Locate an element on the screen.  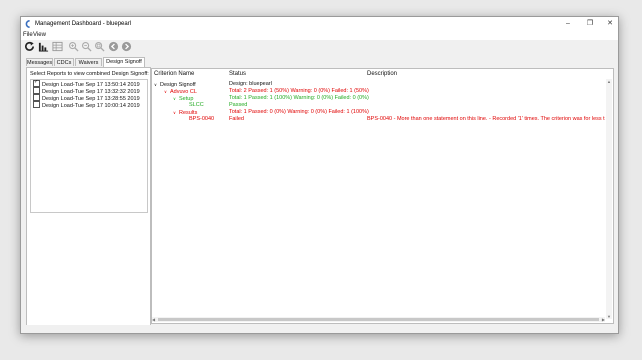
report-item: Design Load-Tue Sep 17 13:50:14 2019 is located at coordinates (86, 83).